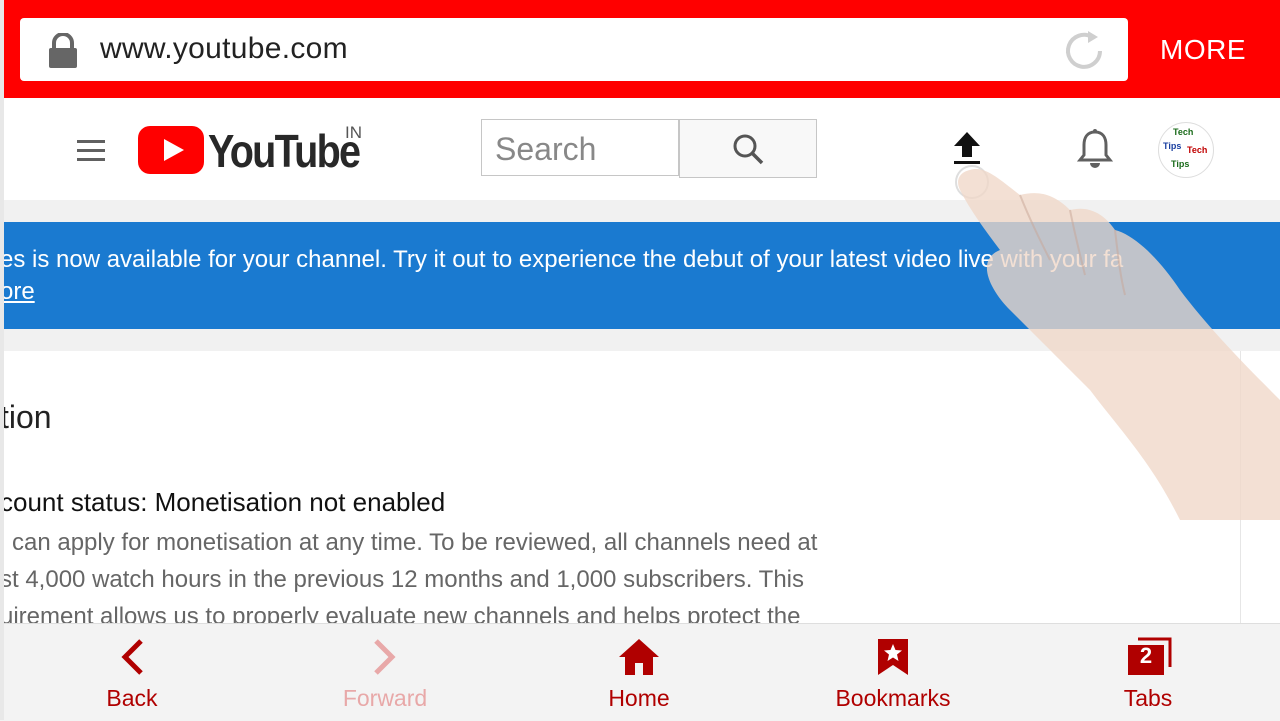 The image size is (1280, 721). What do you see at coordinates (1148, 698) in the screenshot?
I see `tabs-label: Tabs` at bounding box center [1148, 698].